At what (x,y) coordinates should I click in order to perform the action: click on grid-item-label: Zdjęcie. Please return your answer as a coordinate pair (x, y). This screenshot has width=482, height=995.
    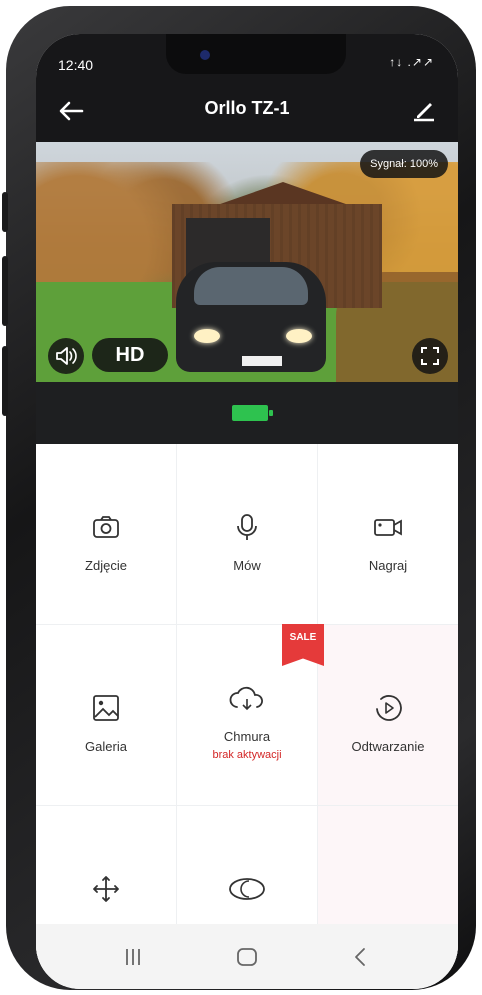
    Looking at the image, I should click on (106, 565).